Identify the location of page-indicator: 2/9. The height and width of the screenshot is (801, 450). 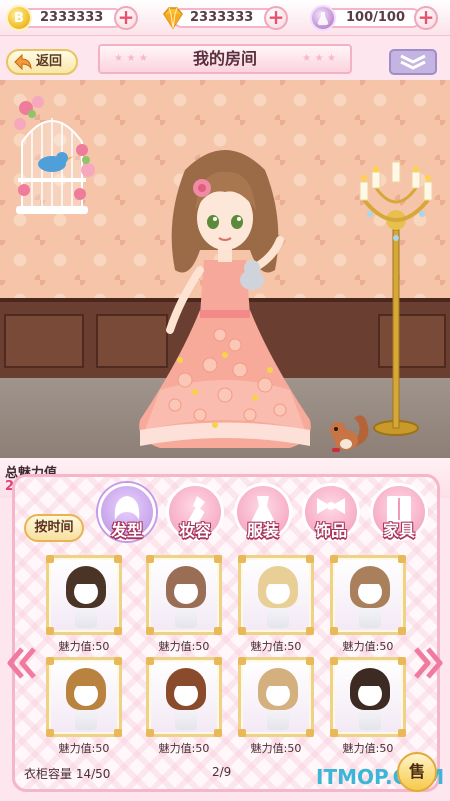
(222, 772).